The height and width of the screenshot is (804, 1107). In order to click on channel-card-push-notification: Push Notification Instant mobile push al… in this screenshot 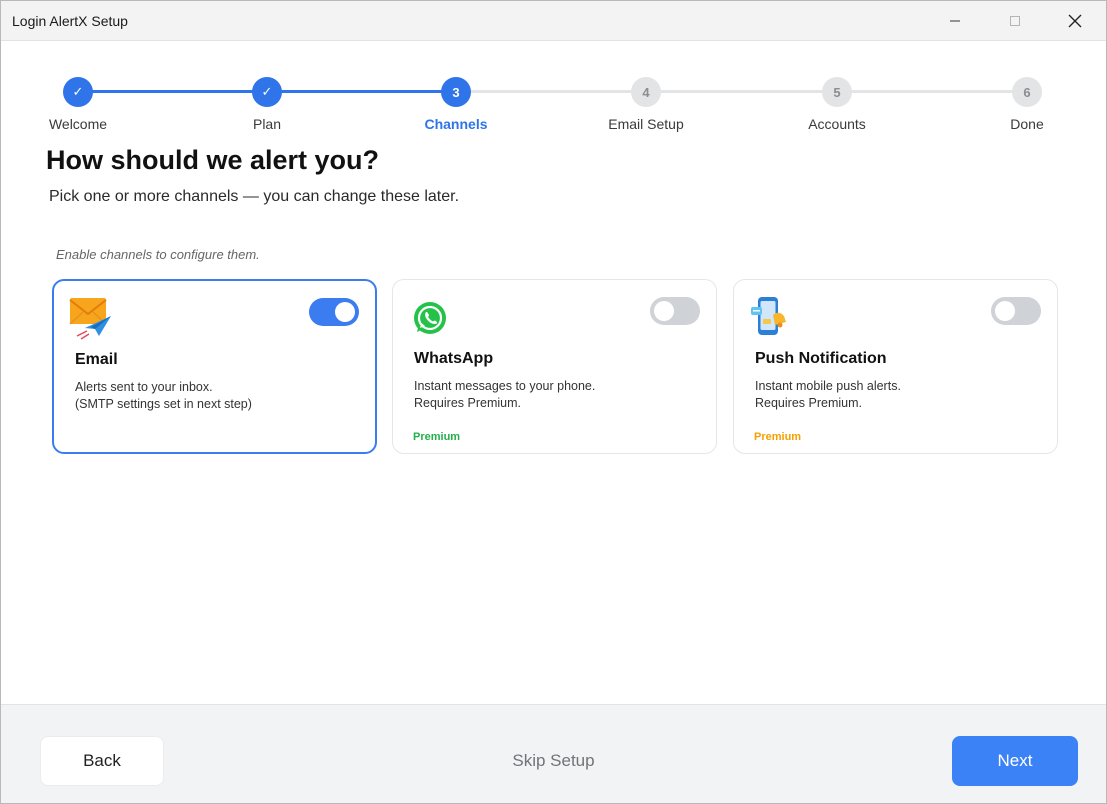, I will do `click(895, 366)`.